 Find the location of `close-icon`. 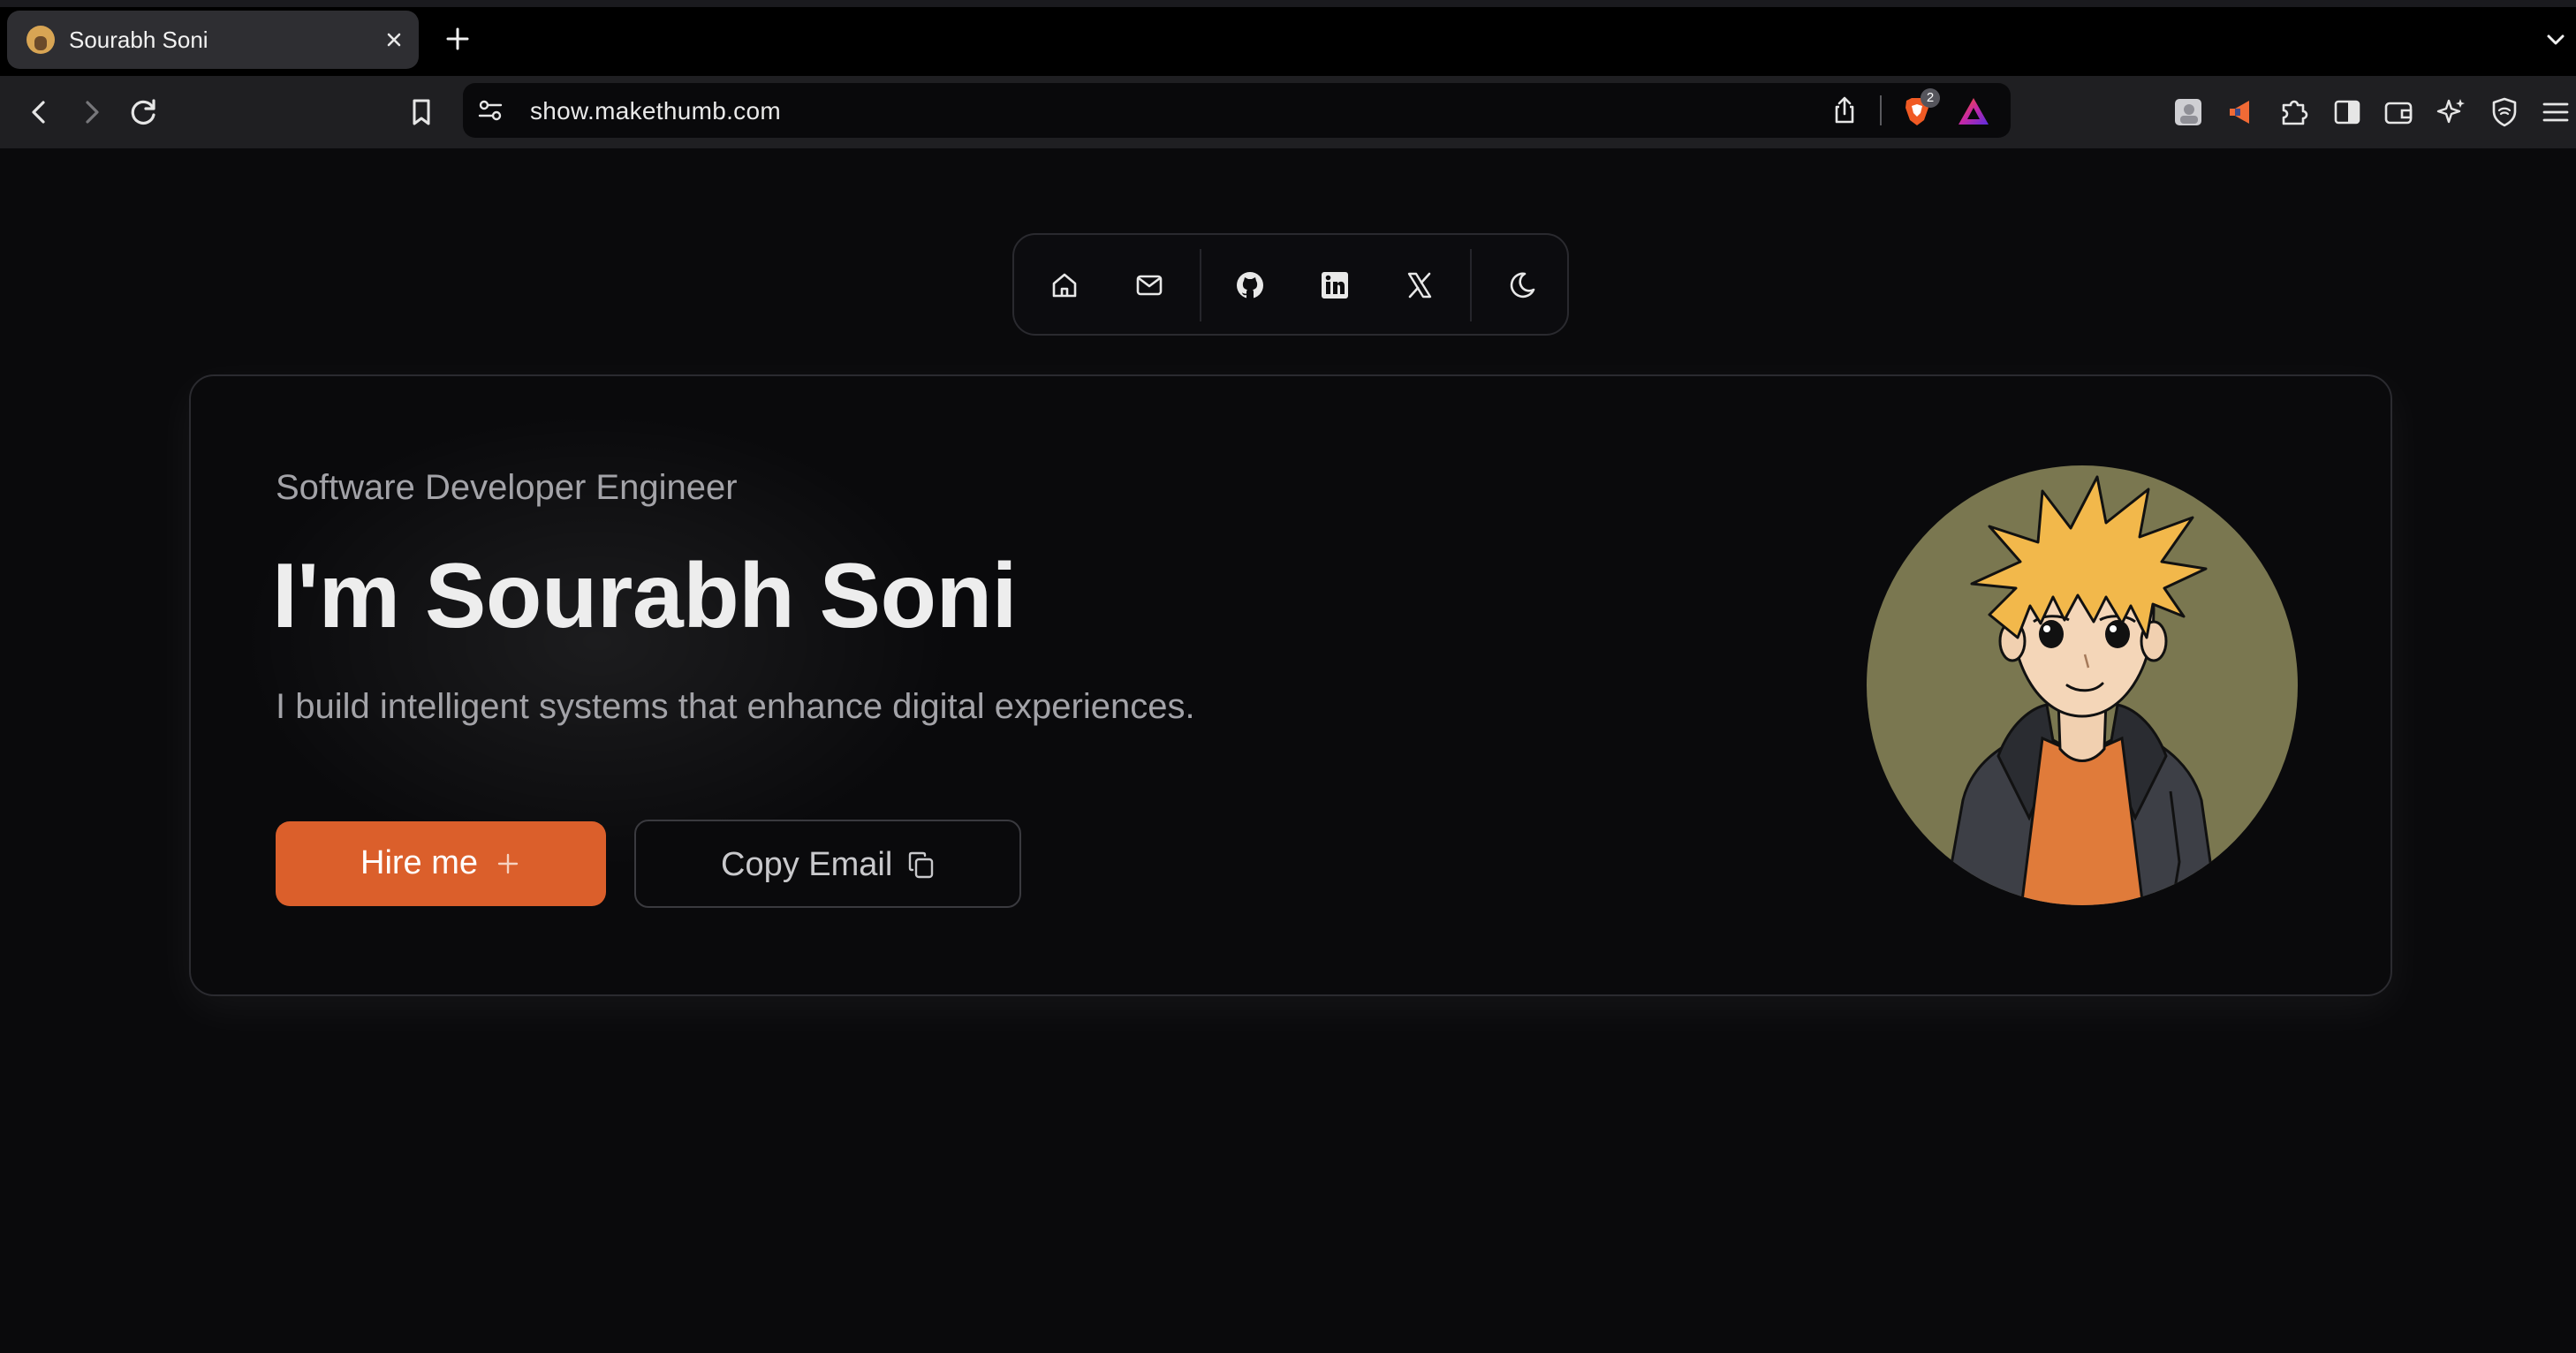

close-icon is located at coordinates (394, 40).